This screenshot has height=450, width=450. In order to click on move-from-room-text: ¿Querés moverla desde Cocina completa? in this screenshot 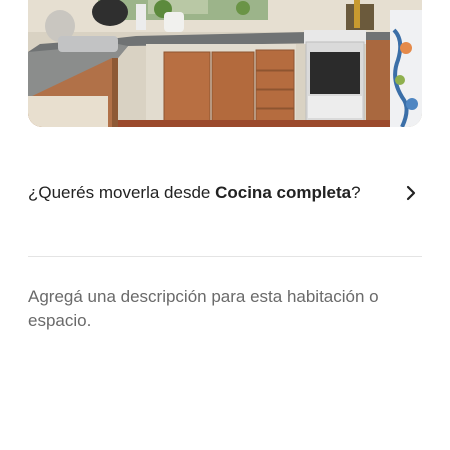, I will do `click(198, 192)`.